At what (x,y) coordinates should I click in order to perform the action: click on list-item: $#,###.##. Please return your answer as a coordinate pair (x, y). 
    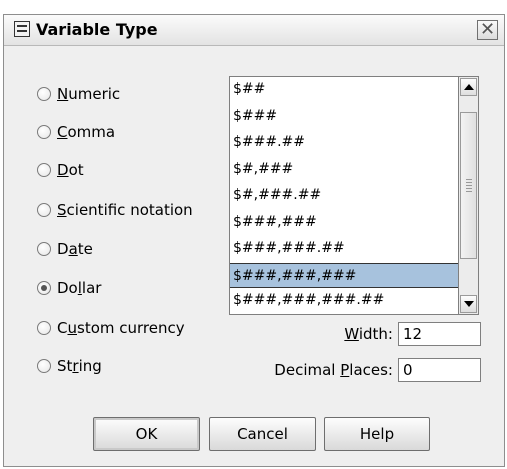
    Looking at the image, I should click on (344, 196).